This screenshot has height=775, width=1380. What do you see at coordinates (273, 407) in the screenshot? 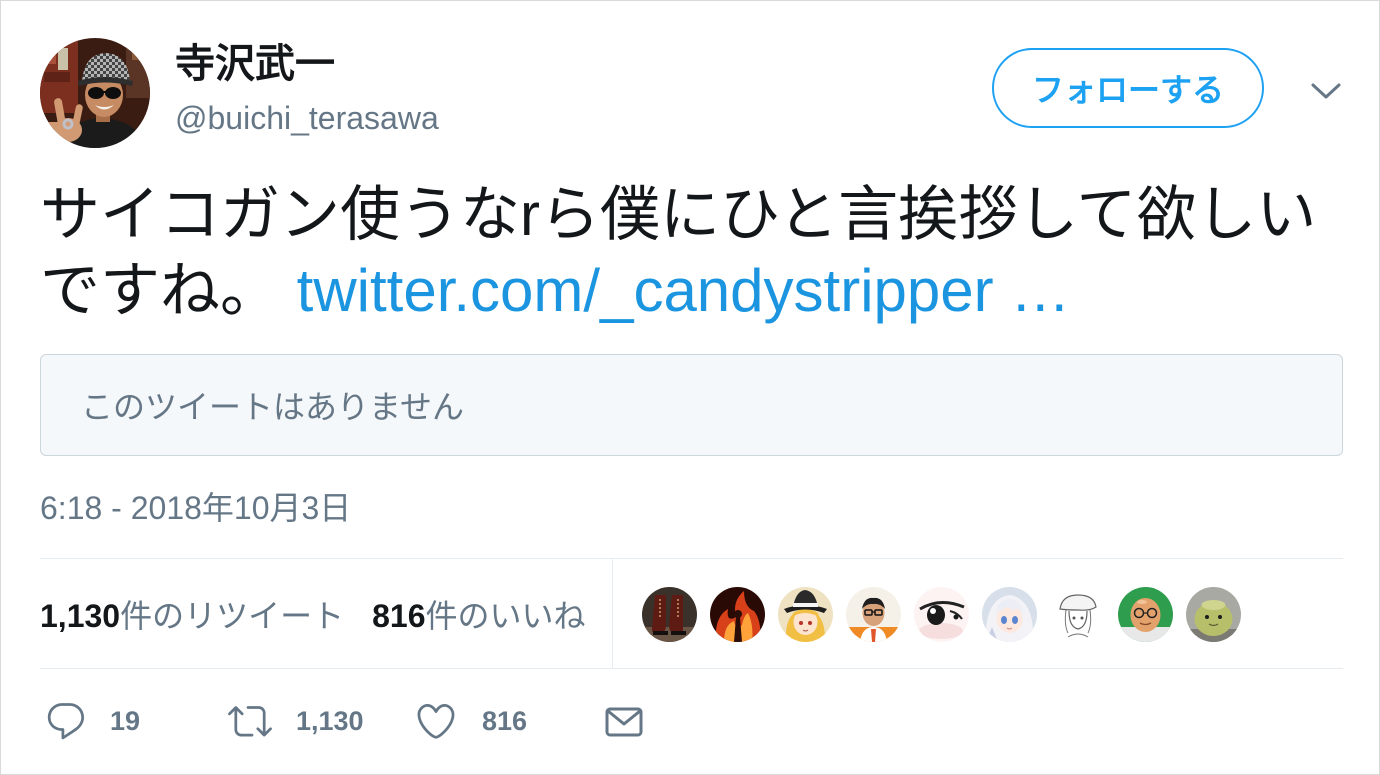
I see `quoted-tweet-message: このツイートはありません` at bounding box center [273, 407].